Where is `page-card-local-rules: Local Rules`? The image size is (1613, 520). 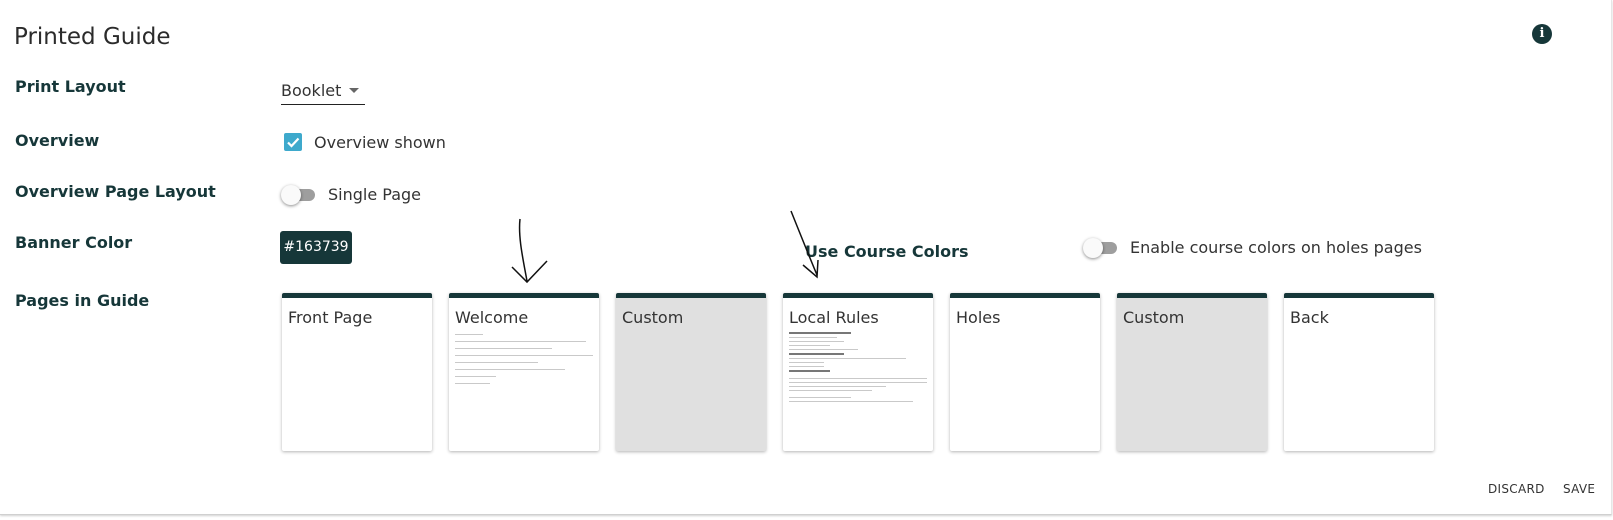 page-card-local-rules: Local Rules is located at coordinates (858, 372).